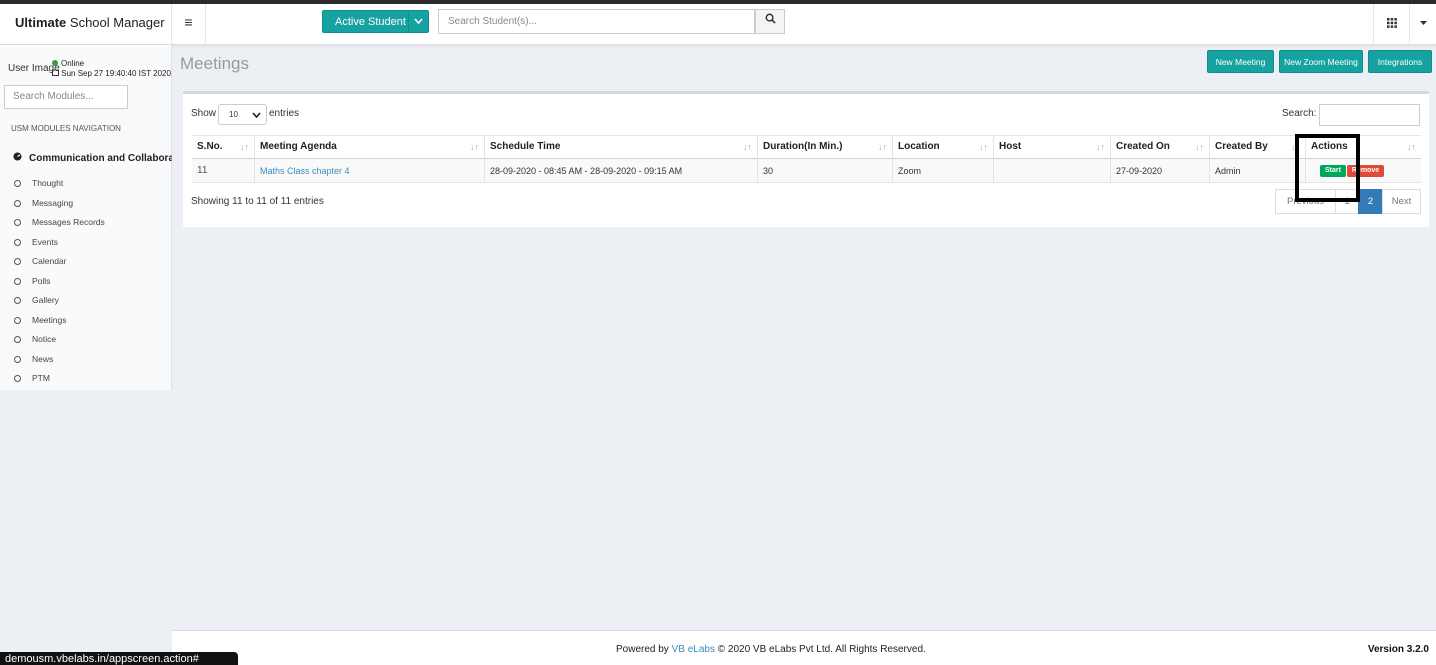 Image resolution: width=1436 pixels, height=665 pixels. What do you see at coordinates (1400, 61) in the screenshot?
I see `integrations-button: Integrations` at bounding box center [1400, 61].